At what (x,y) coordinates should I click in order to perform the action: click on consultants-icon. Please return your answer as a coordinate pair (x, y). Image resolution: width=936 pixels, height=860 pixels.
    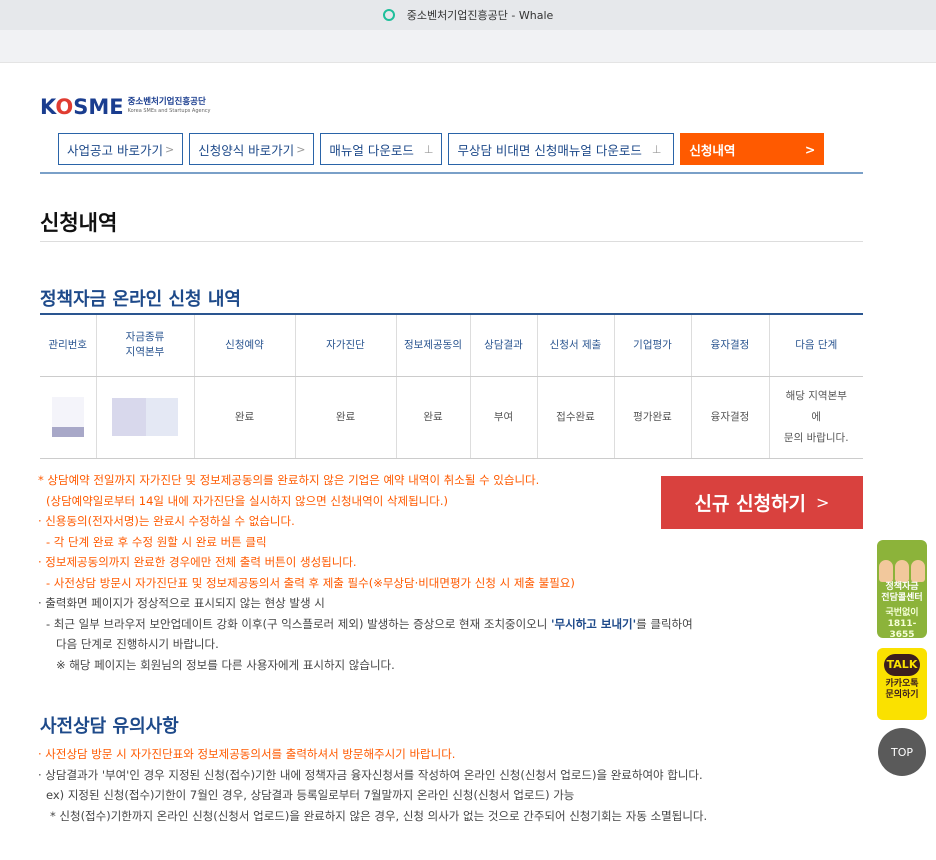
    Looking at the image, I should click on (902, 561).